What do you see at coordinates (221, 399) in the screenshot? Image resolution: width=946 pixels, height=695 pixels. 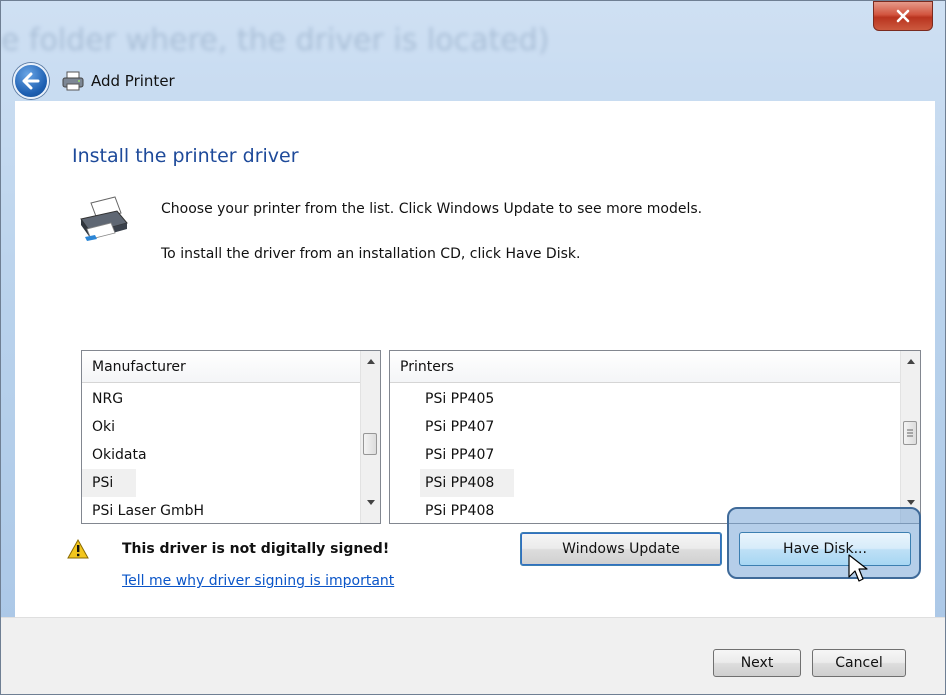 I see `list-item: NRG` at bounding box center [221, 399].